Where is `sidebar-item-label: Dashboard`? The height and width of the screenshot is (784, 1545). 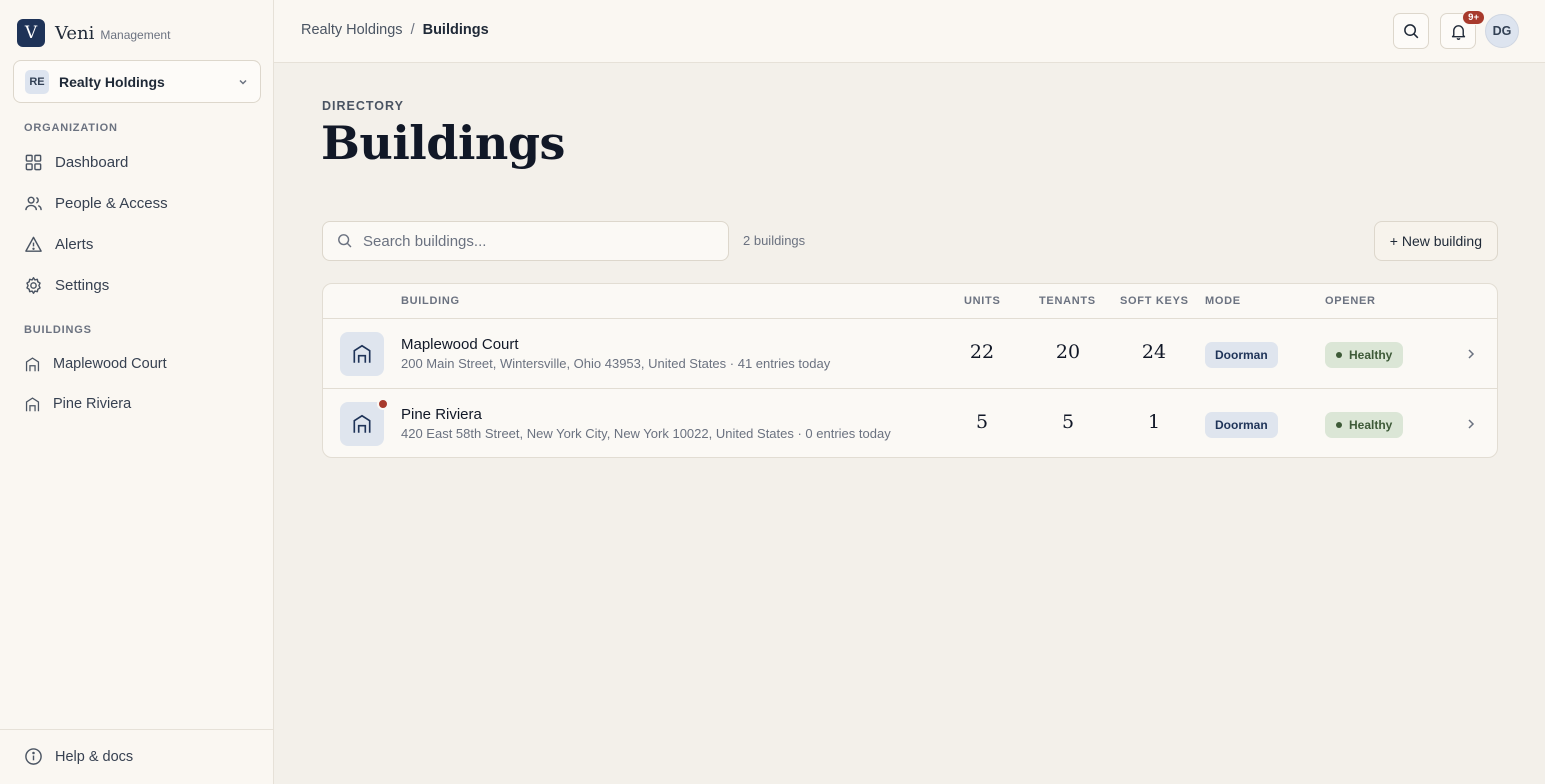 sidebar-item-label: Dashboard is located at coordinates (92, 162).